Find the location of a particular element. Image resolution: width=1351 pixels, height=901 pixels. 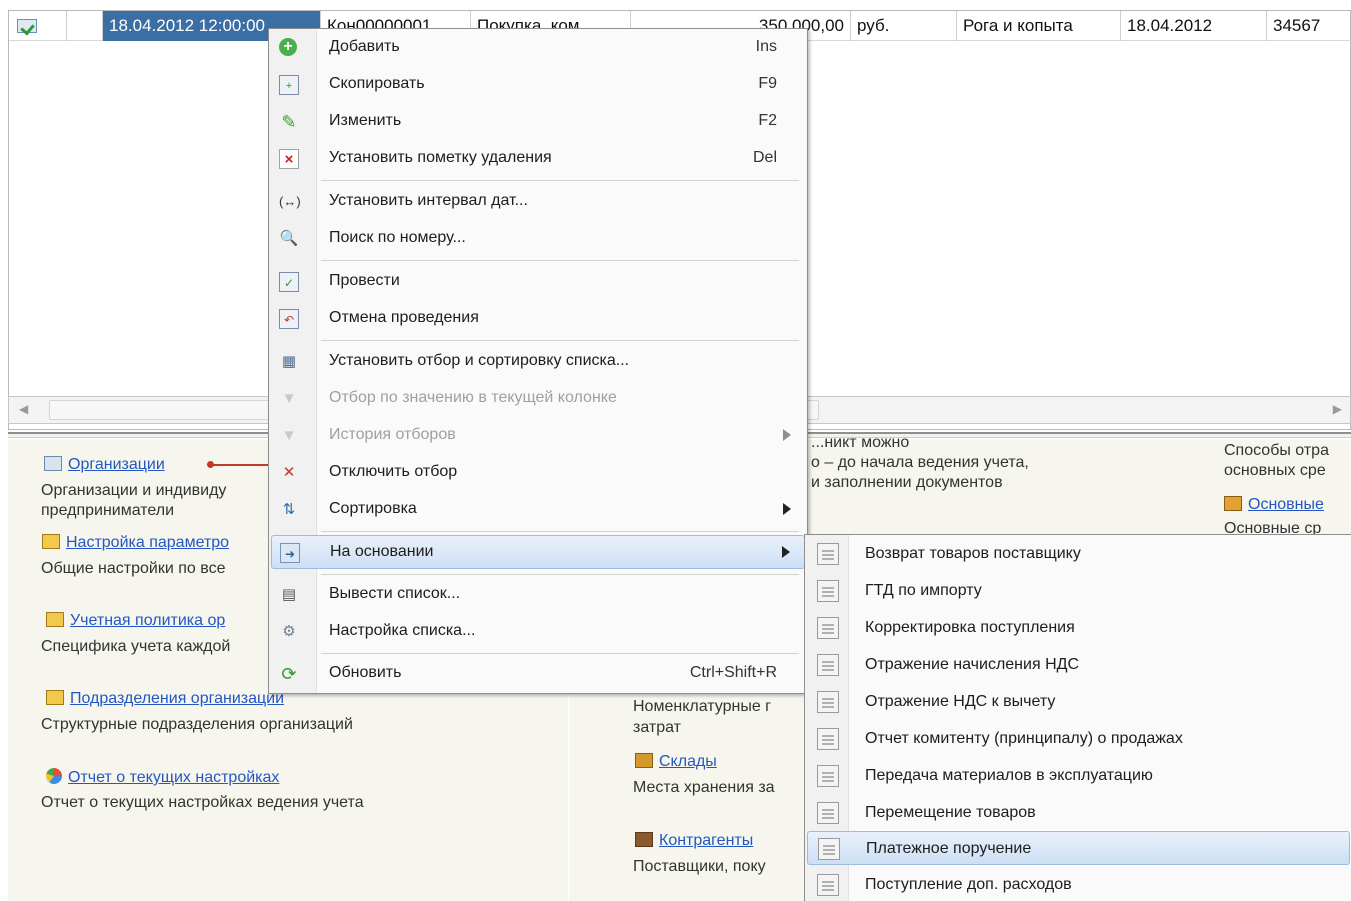

menu-item-filter-by-value: ▼ Отбор по значению в текущей колонке is located at coordinates (538, 399).